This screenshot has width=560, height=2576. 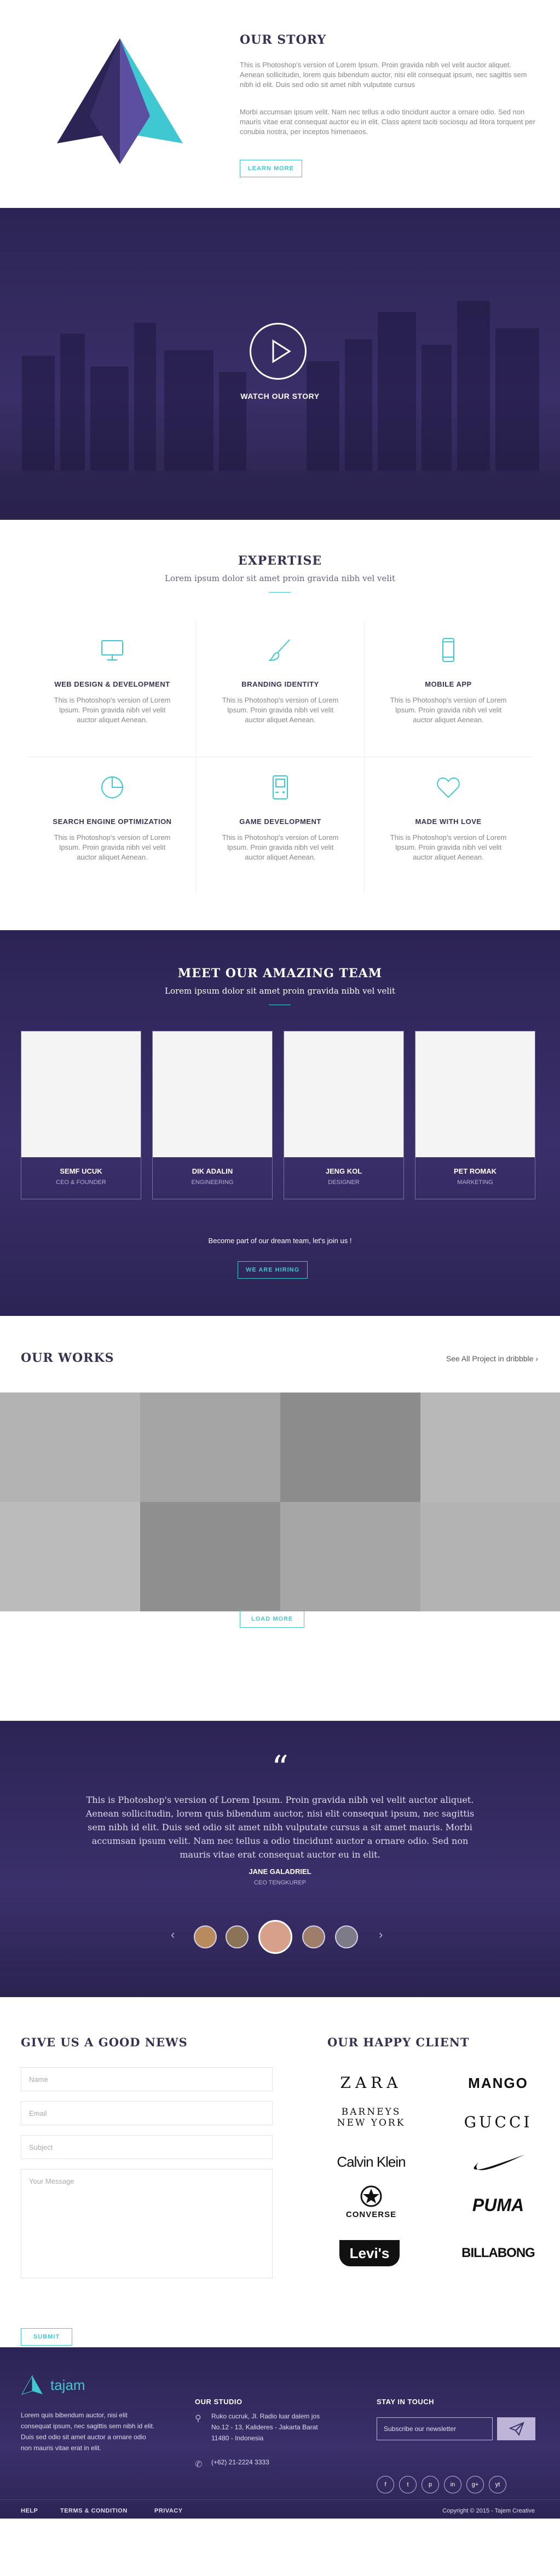 I want to click on expertise-item-title: MOBILE APP, so click(x=448, y=684).